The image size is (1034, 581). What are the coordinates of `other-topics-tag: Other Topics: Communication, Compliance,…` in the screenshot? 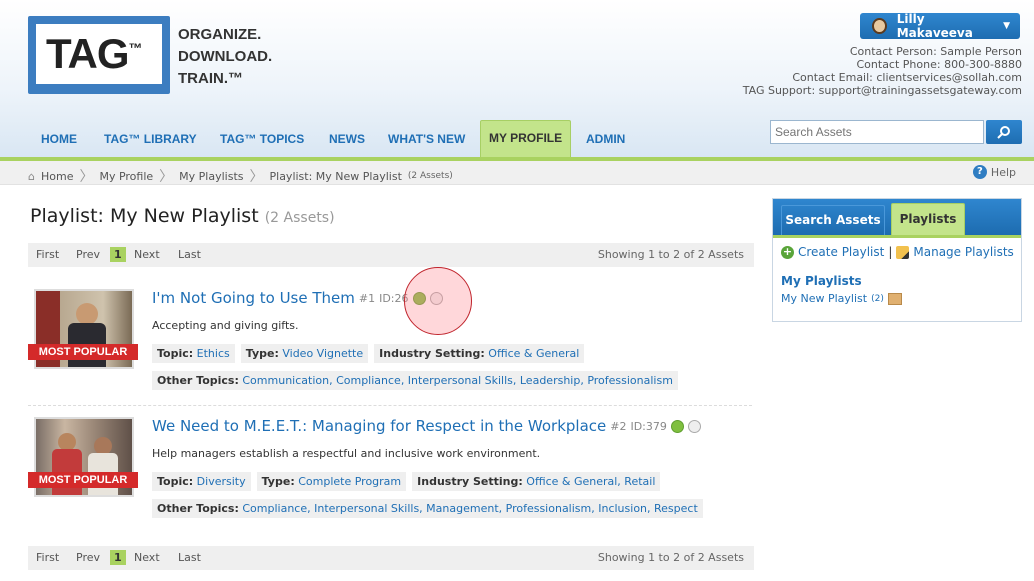 It's located at (415, 380).